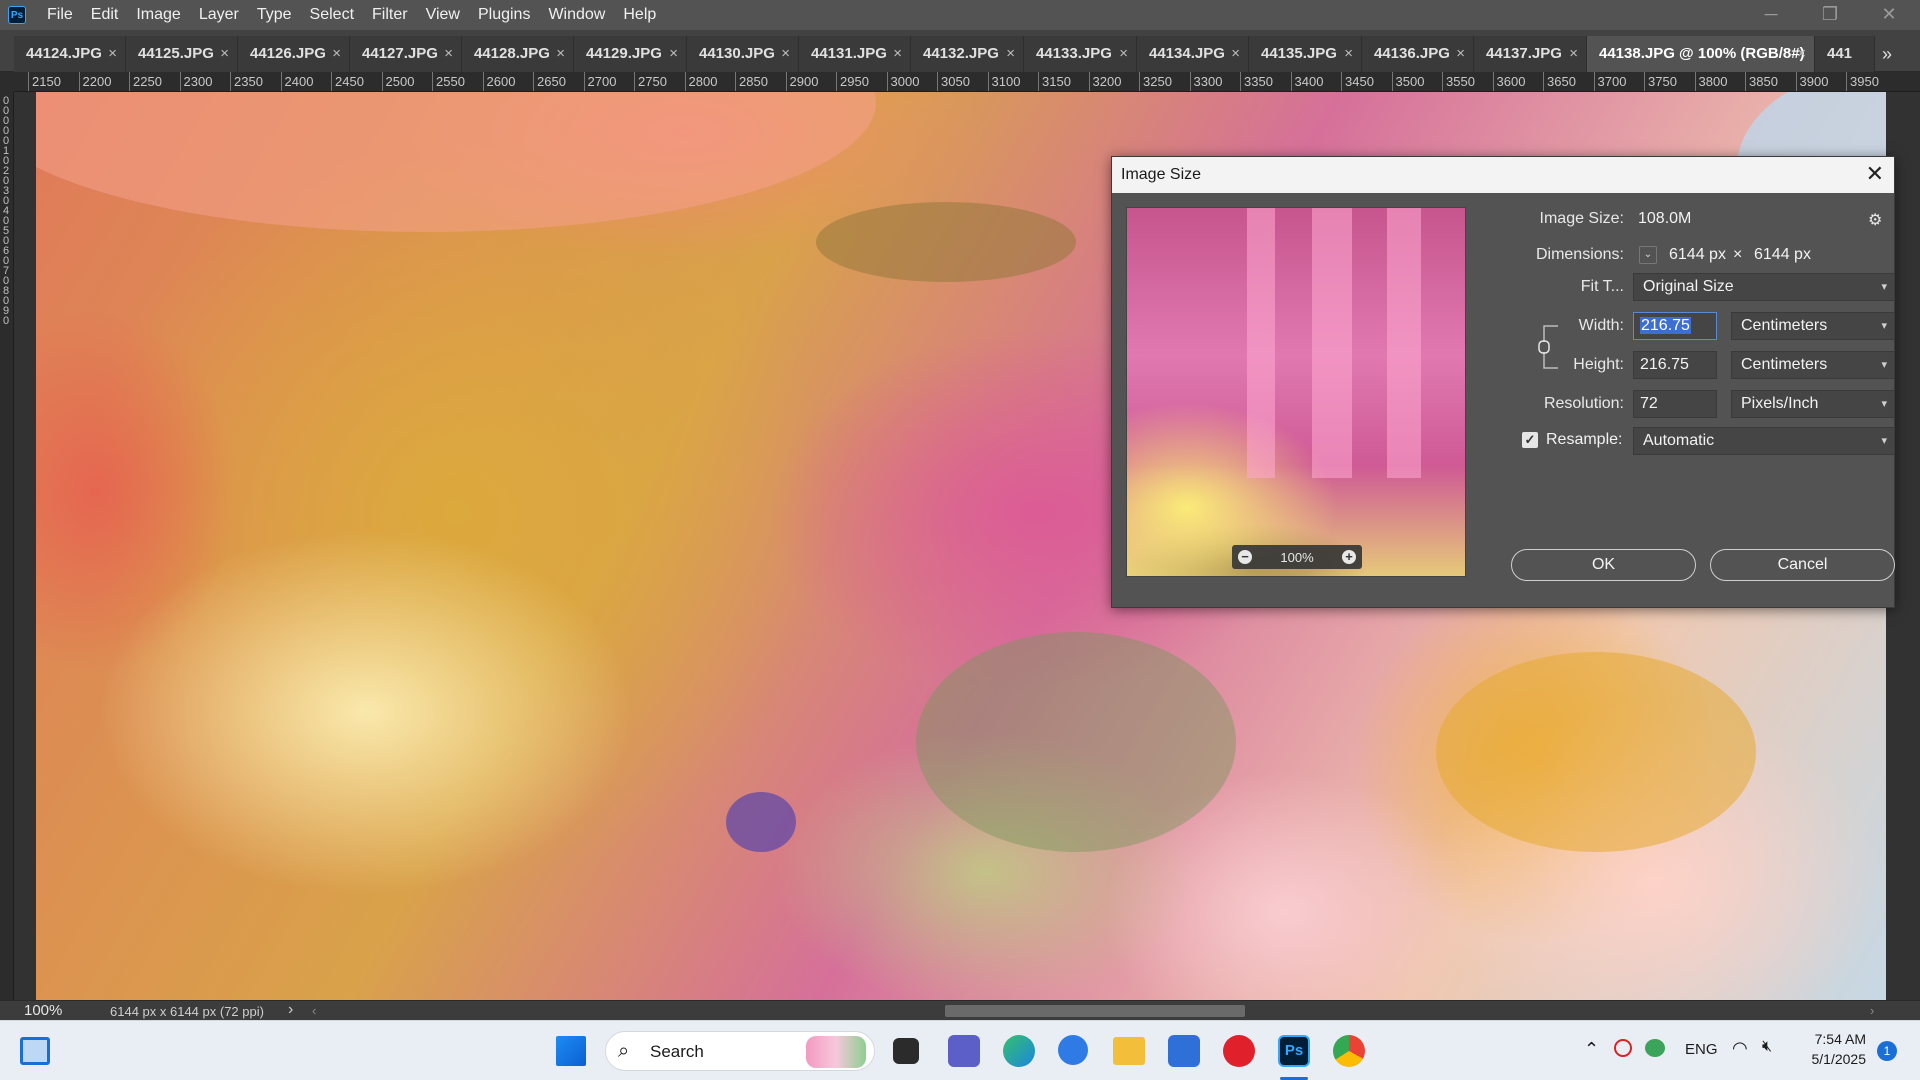  What do you see at coordinates (906, 1051) in the screenshot?
I see `task-view-icon` at bounding box center [906, 1051].